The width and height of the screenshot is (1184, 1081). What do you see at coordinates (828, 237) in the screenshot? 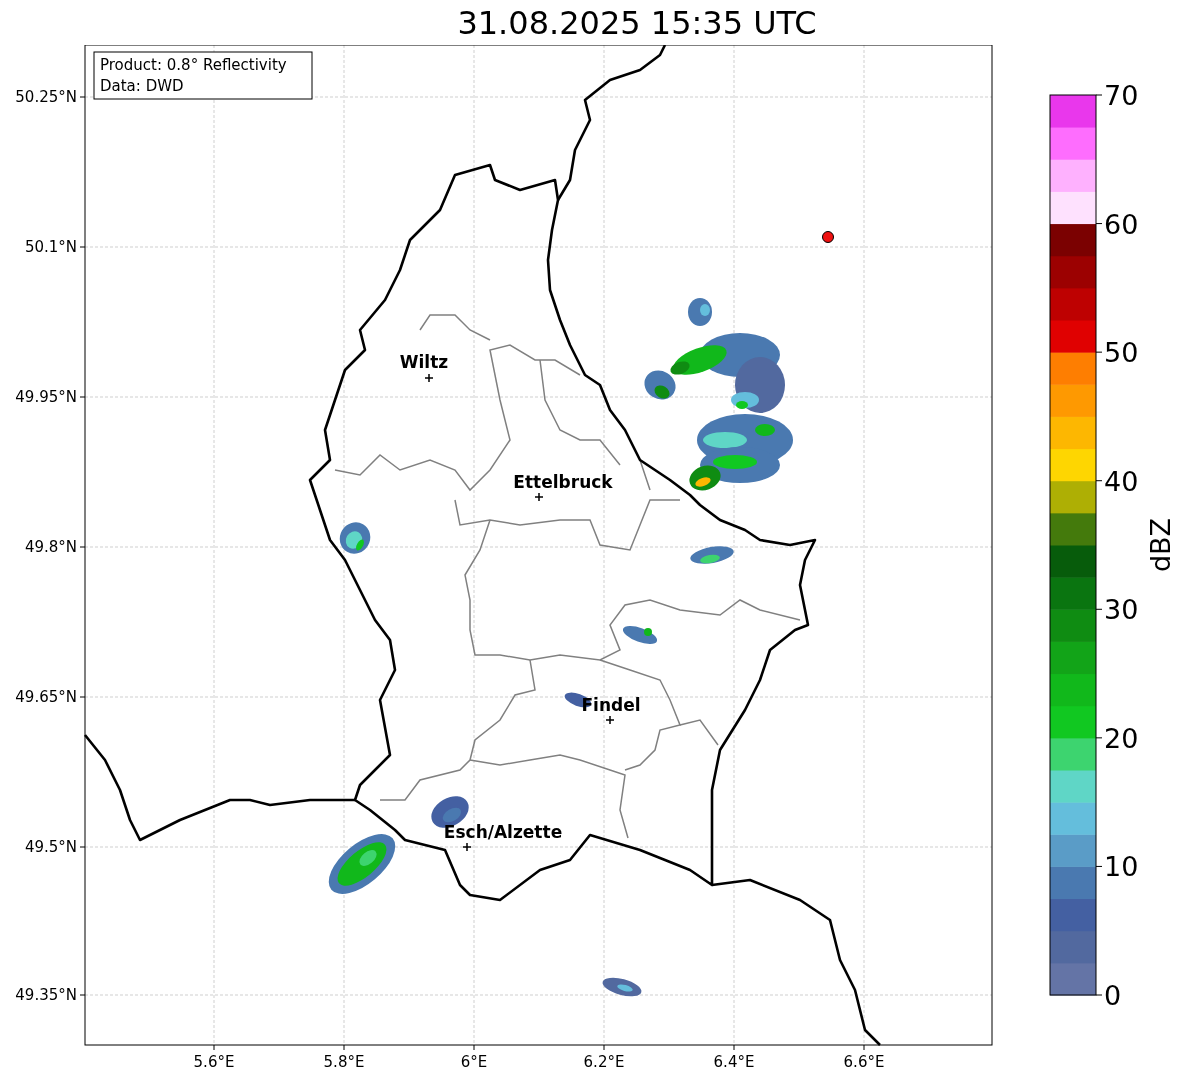
I see `location-dot` at bounding box center [828, 237].